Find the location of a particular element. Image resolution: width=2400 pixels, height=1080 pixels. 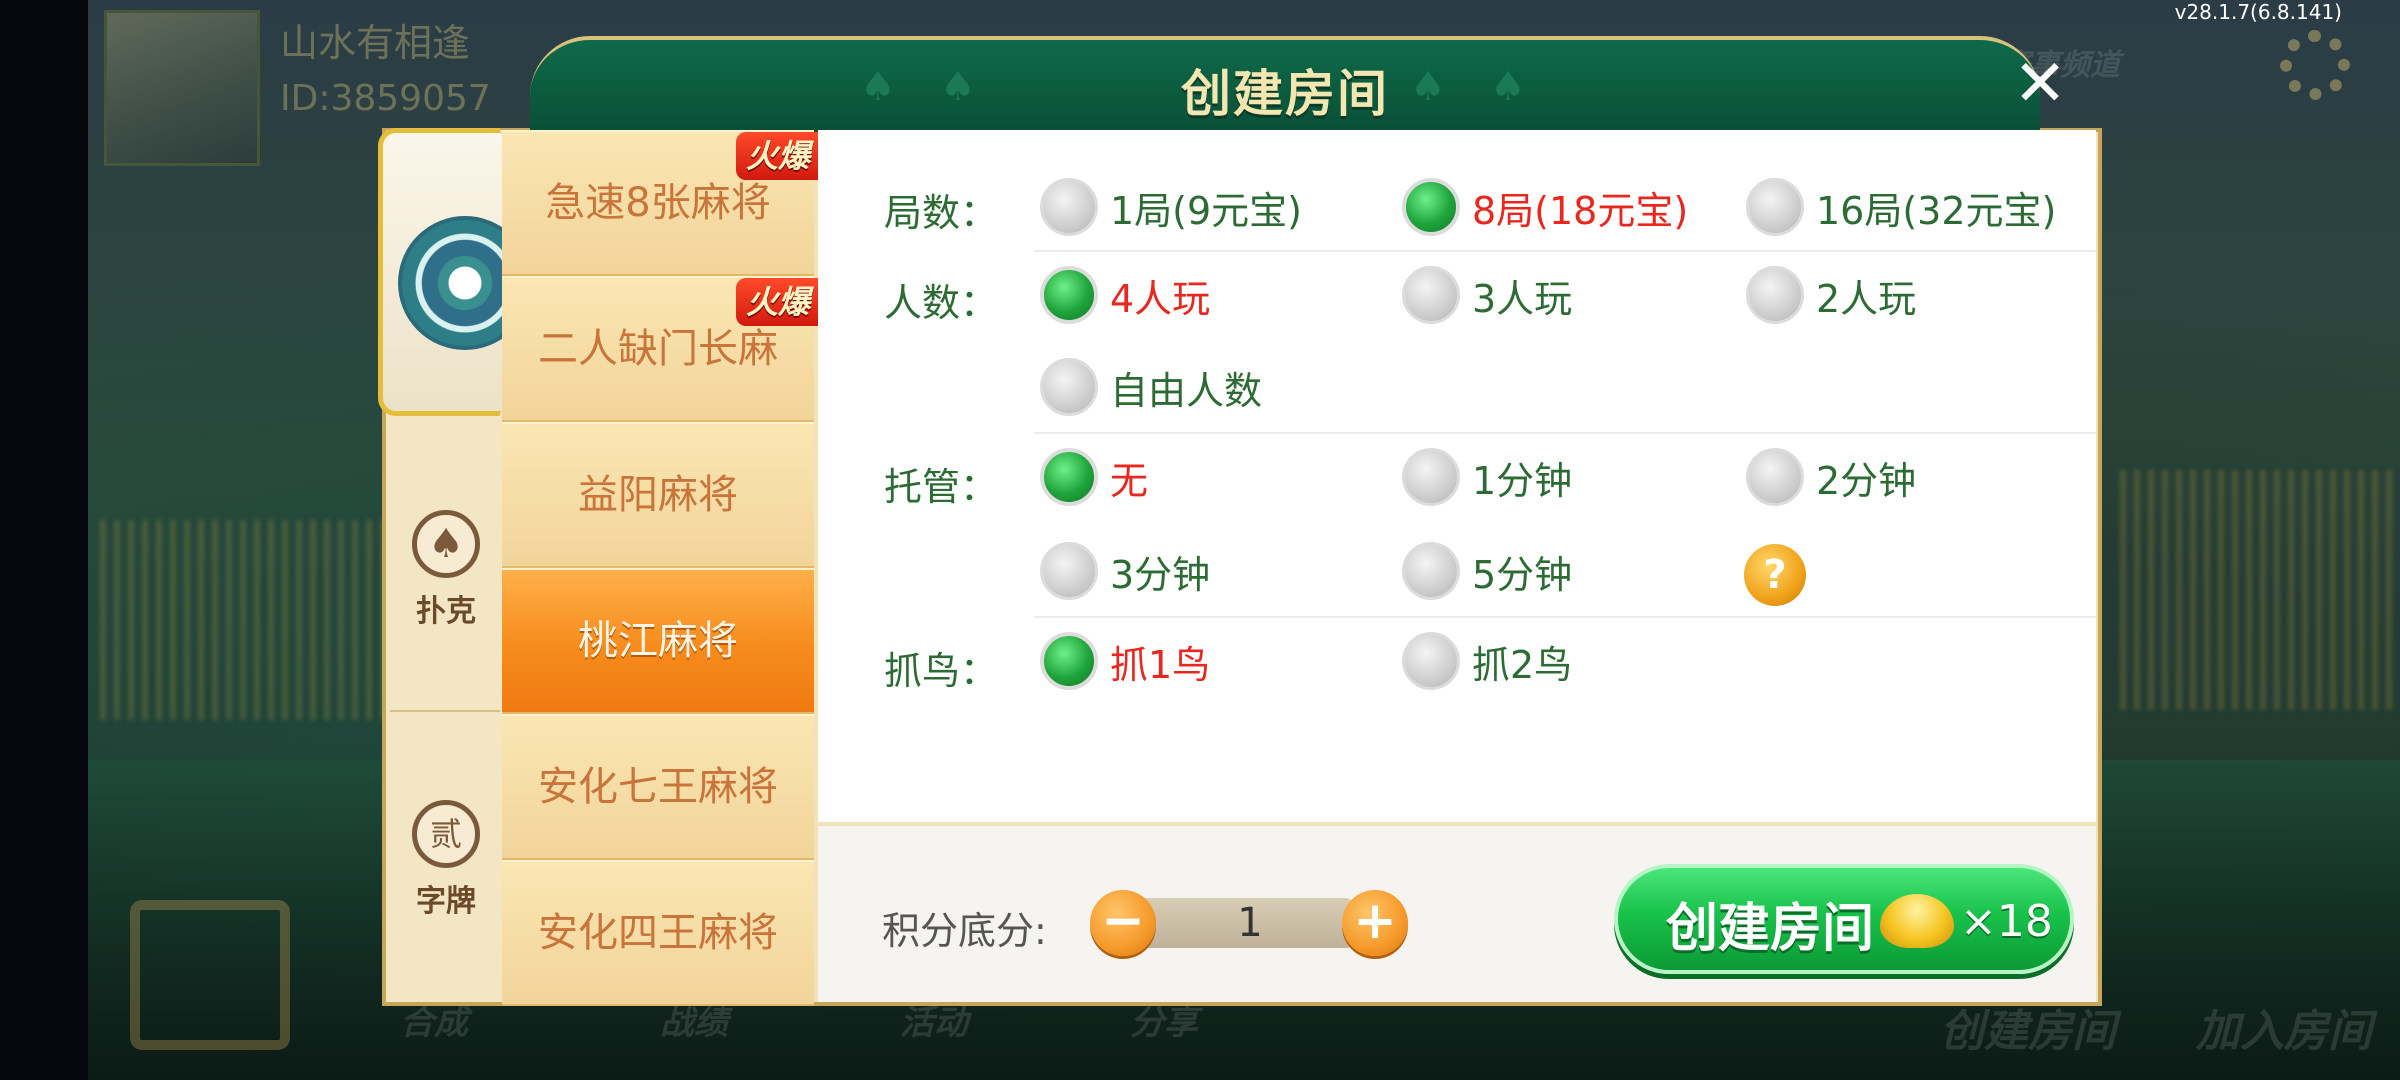

option-text: 2人玩 is located at coordinates (1866, 298).